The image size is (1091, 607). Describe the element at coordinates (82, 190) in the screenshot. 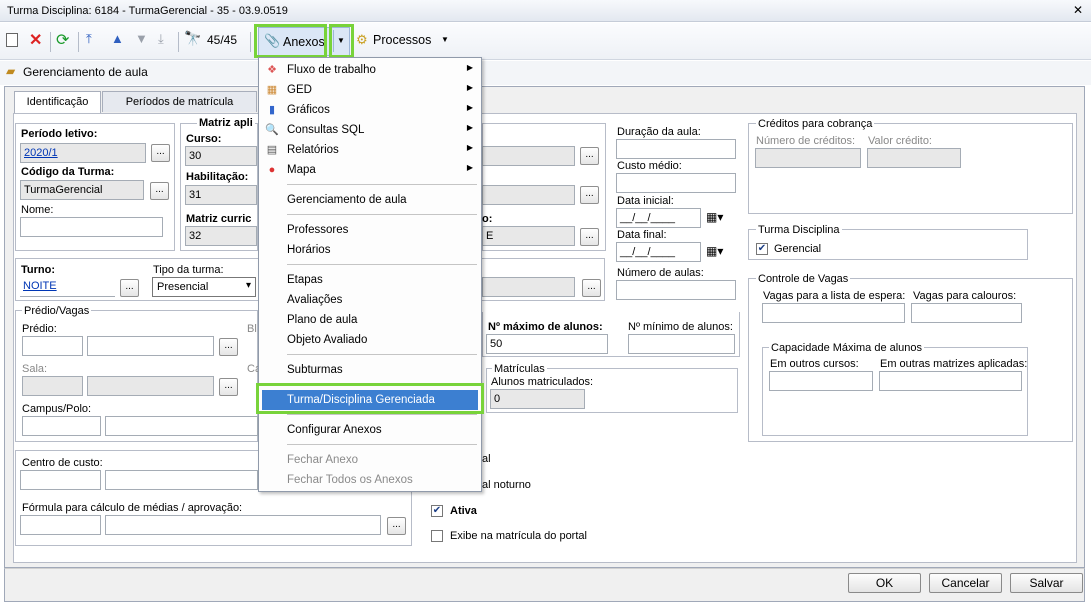

I see `codigo-turma-field: TurmaGerencial` at that location.